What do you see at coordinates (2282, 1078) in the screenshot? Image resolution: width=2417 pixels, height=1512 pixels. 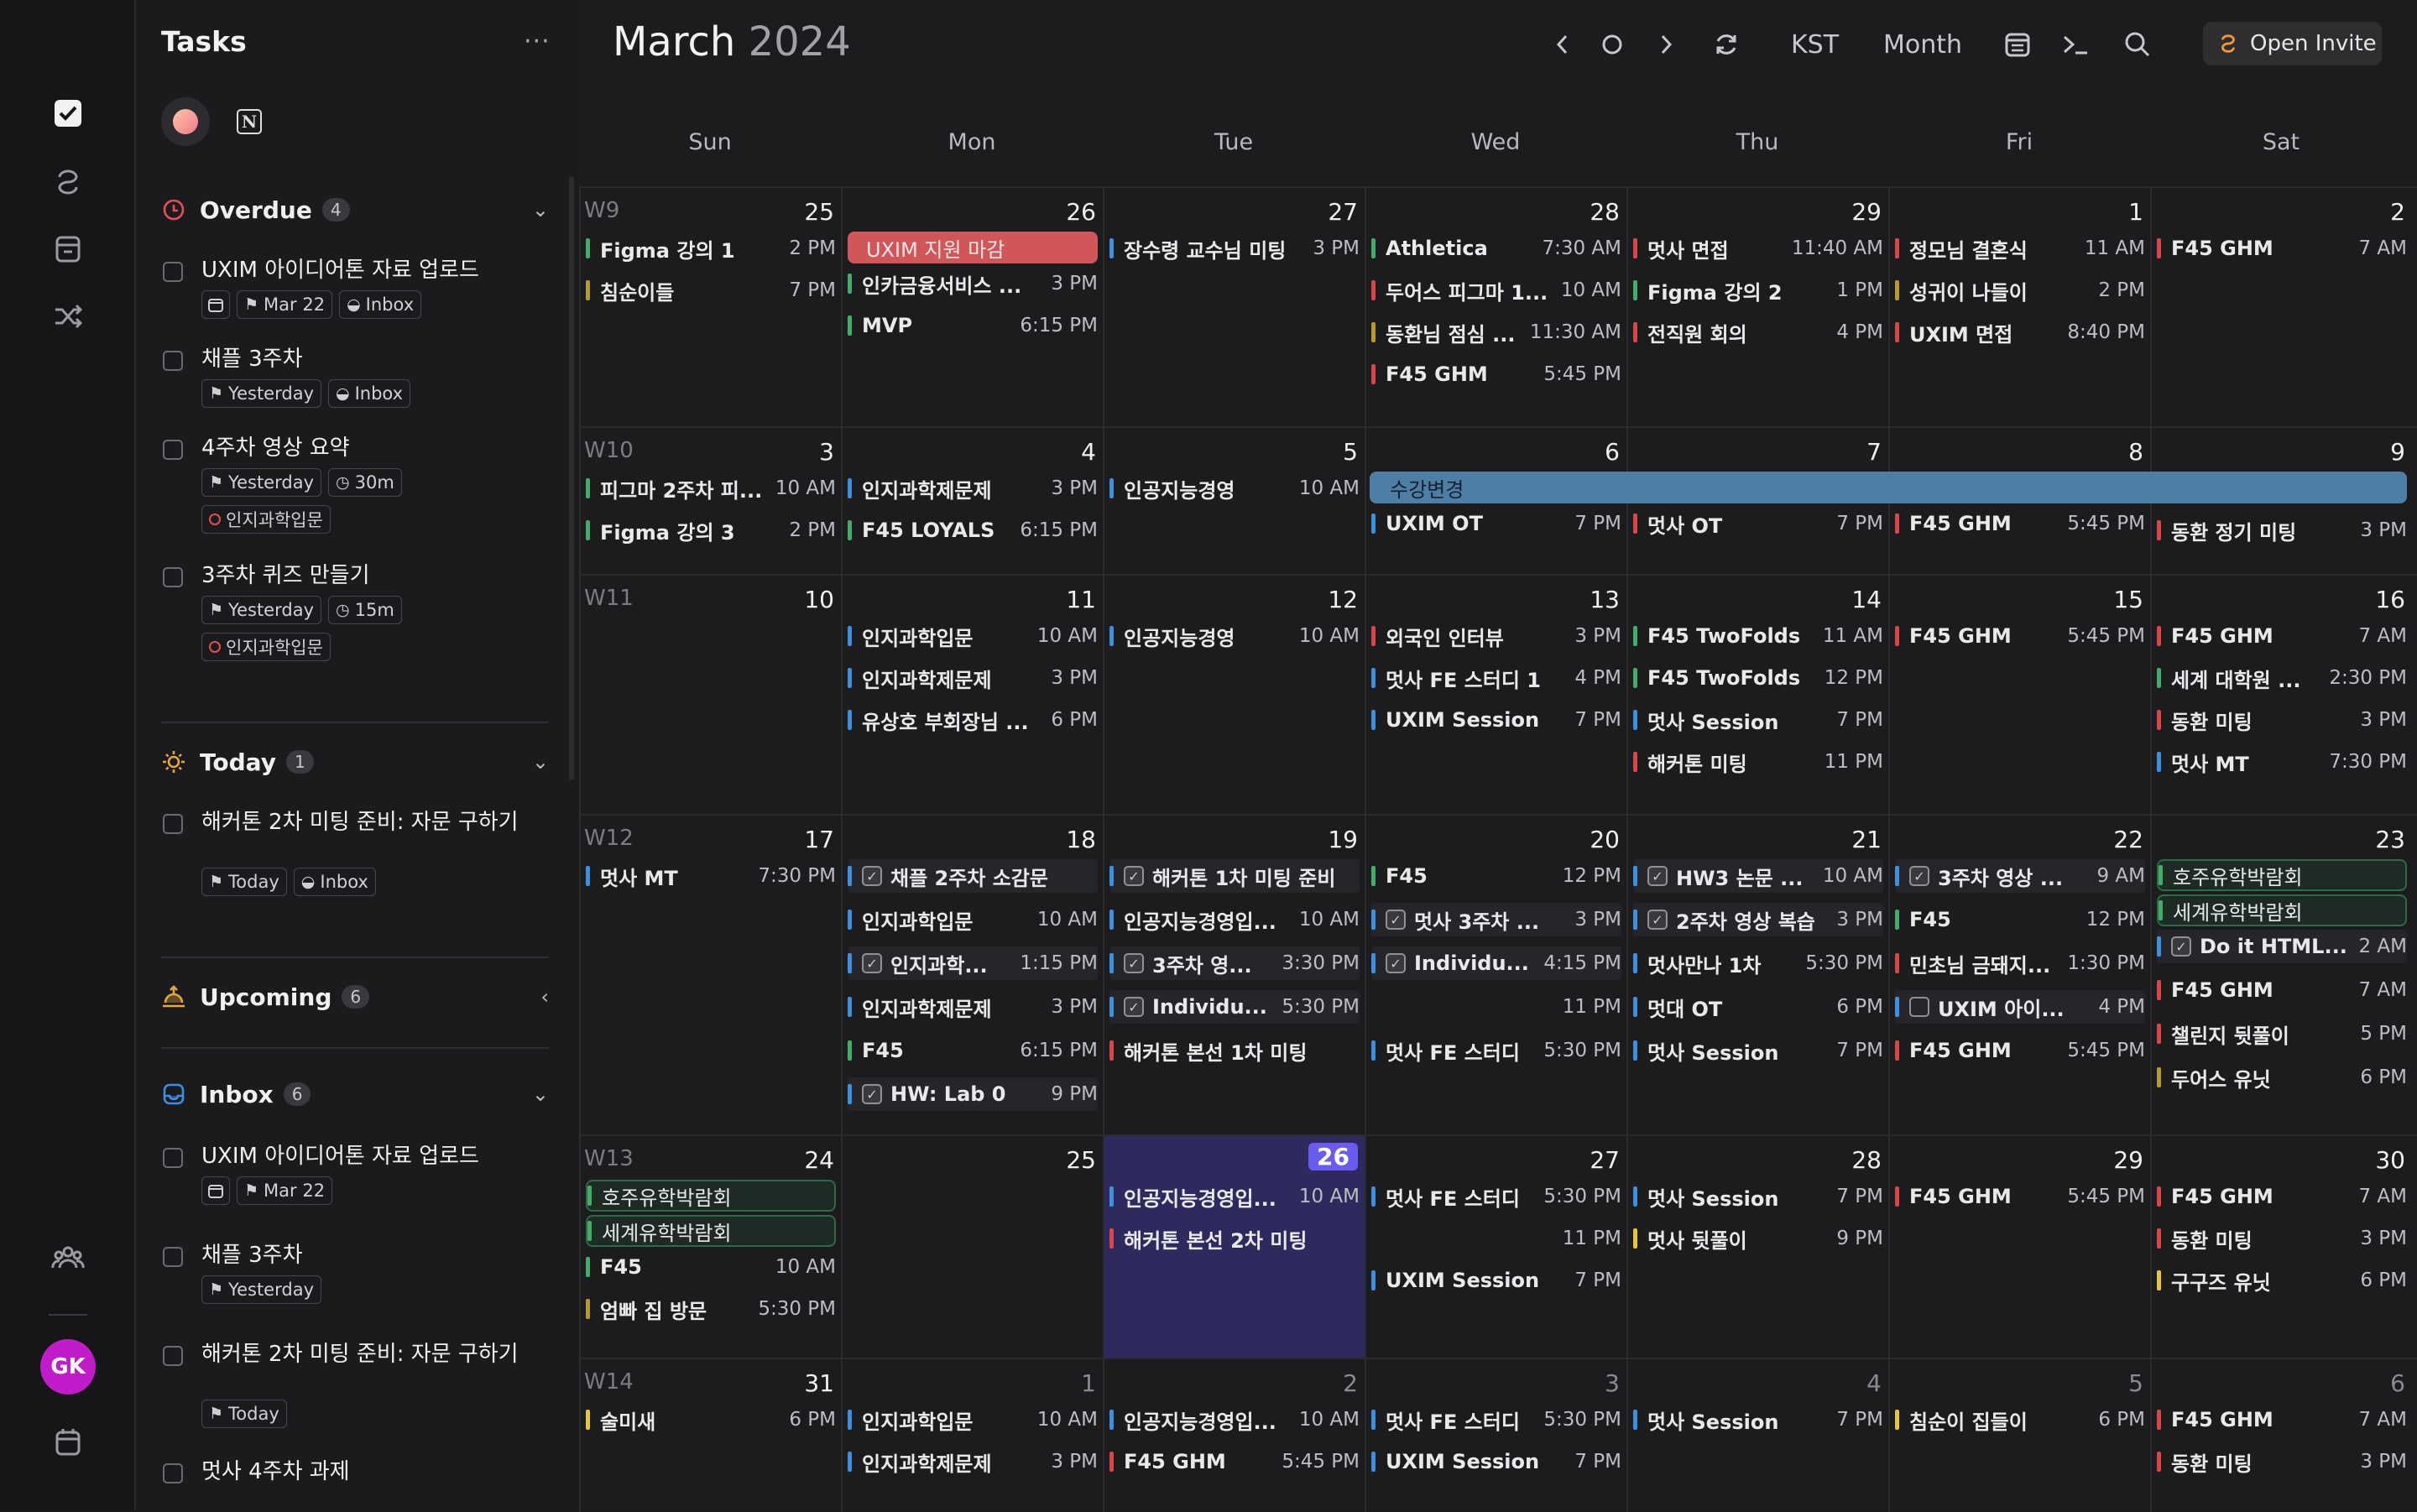 I see `calendar-event: 두어스 유닛 6 PM` at bounding box center [2282, 1078].